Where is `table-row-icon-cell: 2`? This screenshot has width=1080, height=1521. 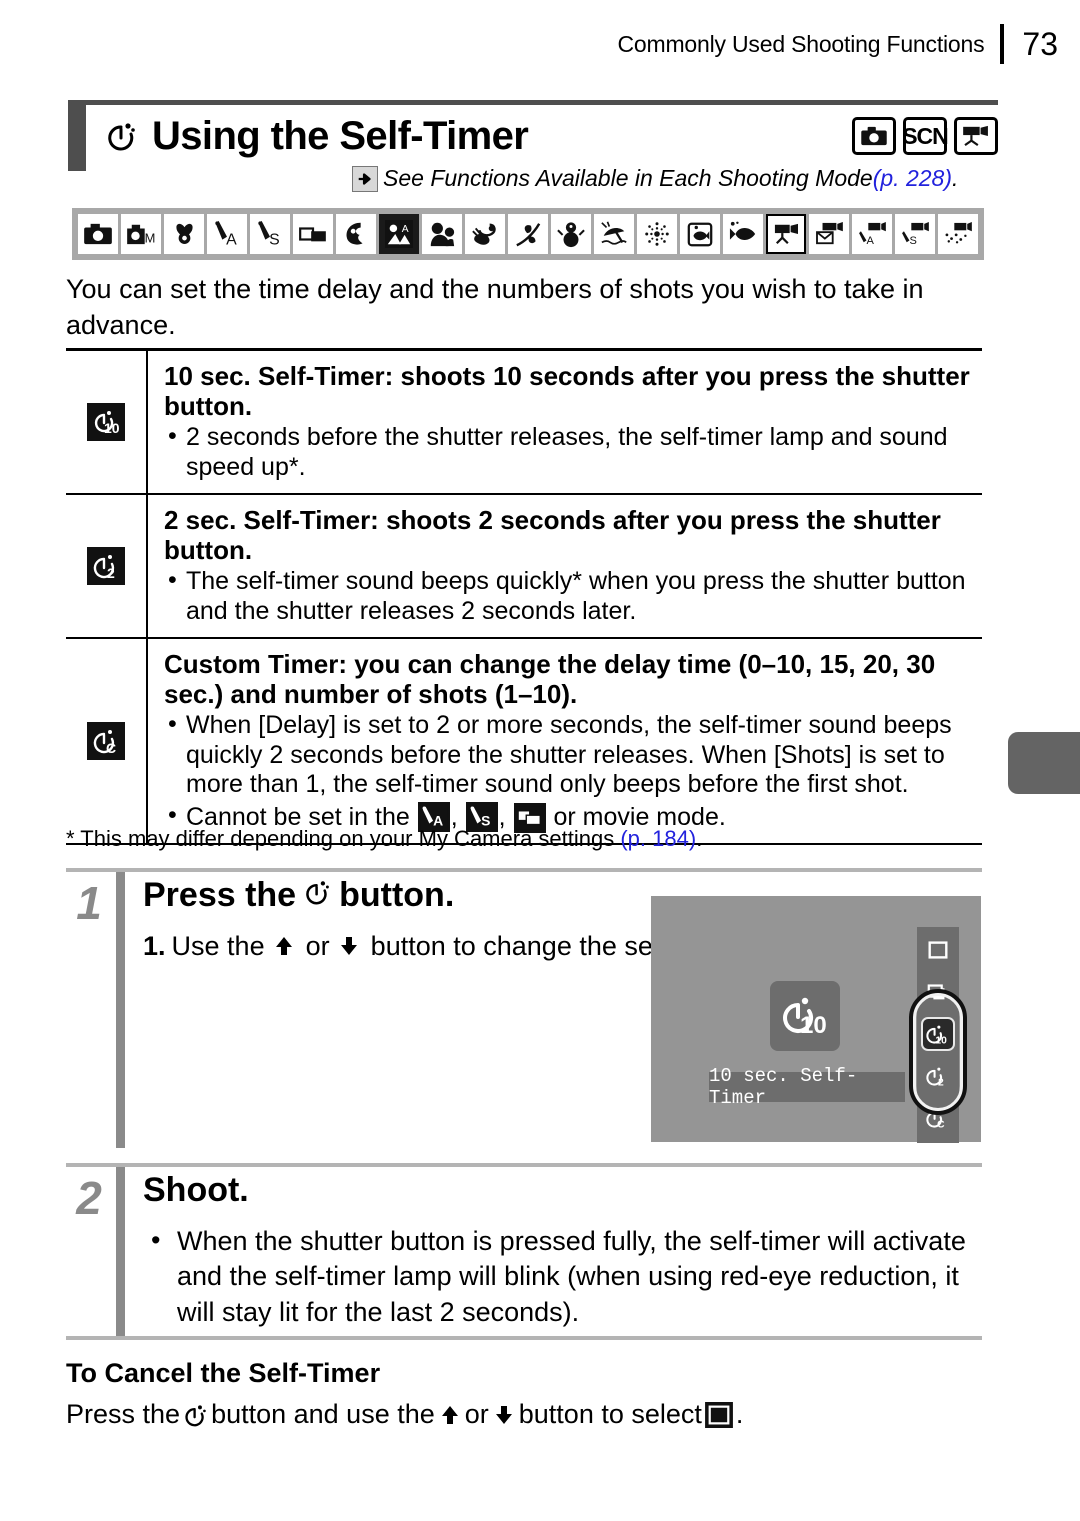 table-row-icon-cell: 2 is located at coordinates (107, 565).